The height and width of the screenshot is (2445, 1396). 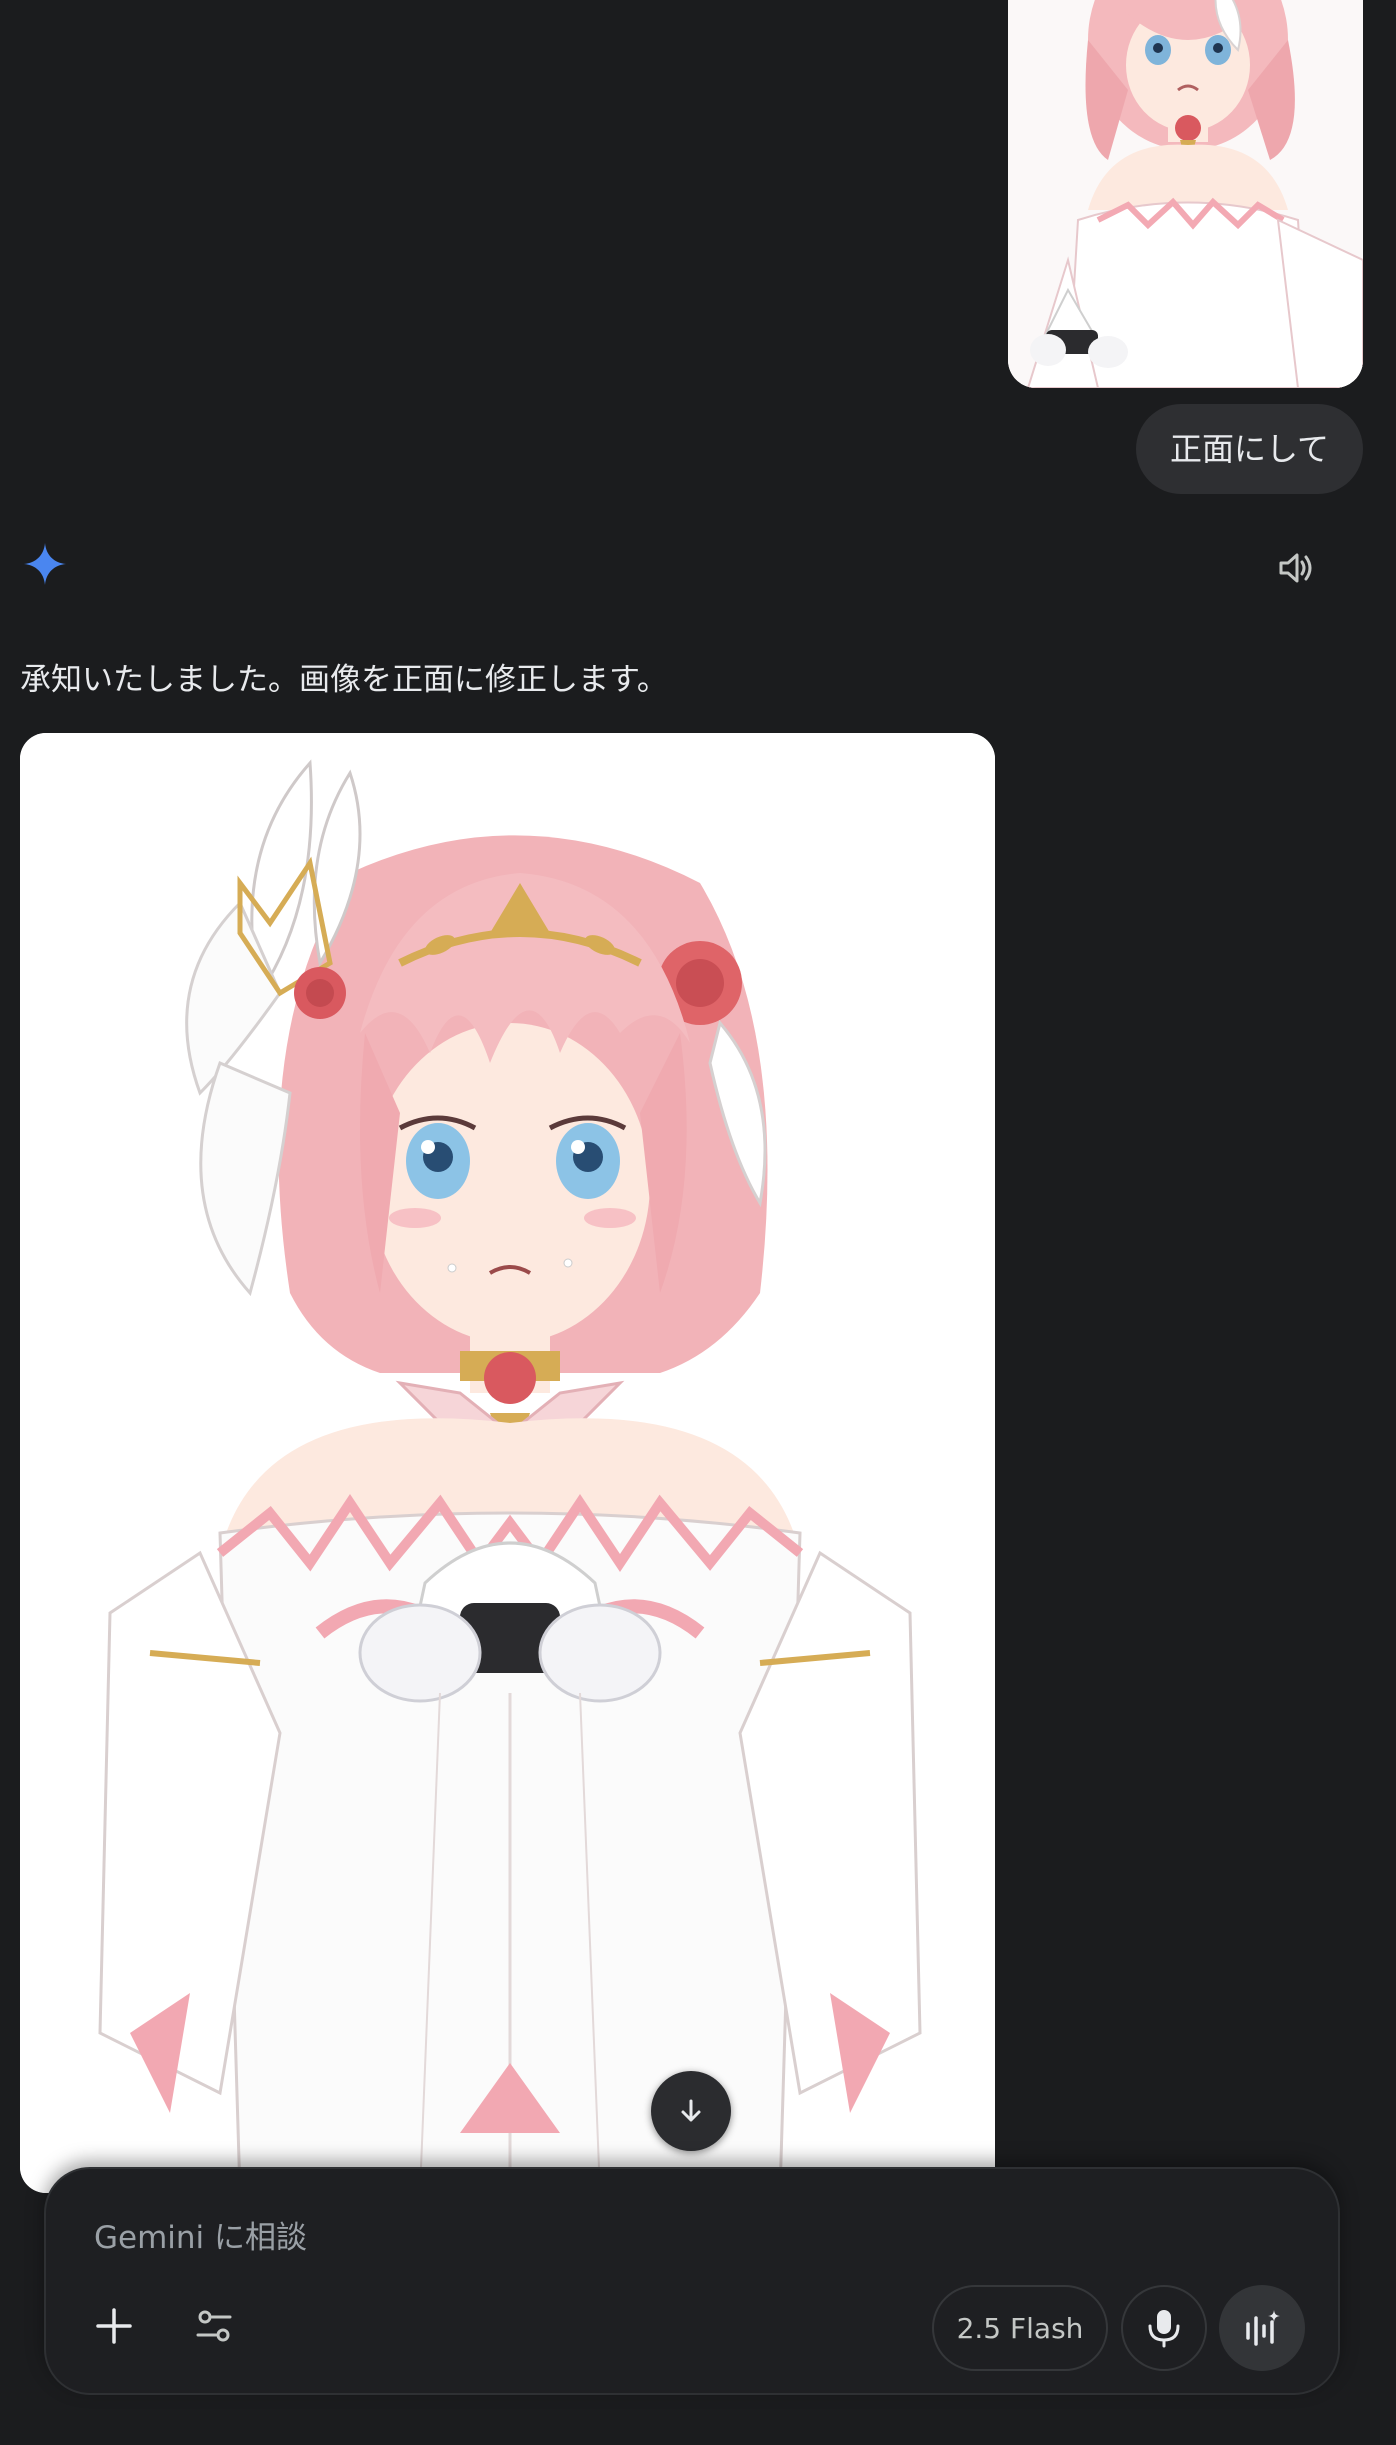 I want to click on mic-icon, so click(x=1164, y=2329).